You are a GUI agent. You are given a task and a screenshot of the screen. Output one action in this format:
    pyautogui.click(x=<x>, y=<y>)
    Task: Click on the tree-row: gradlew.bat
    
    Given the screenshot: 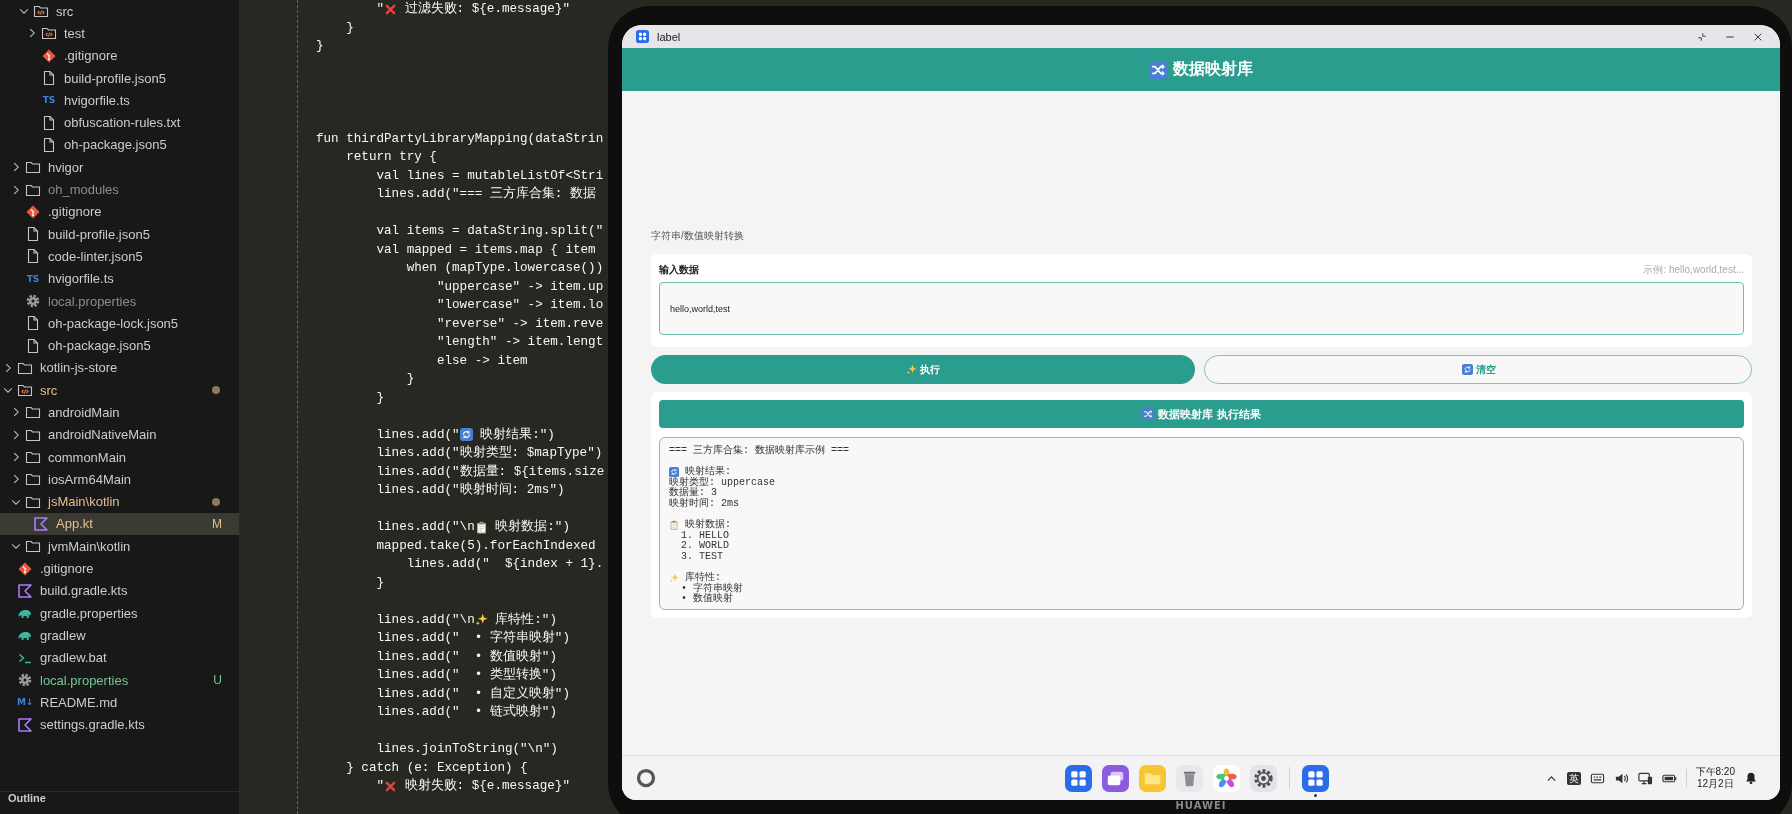 What is the action you would take?
    pyautogui.click(x=119, y=657)
    